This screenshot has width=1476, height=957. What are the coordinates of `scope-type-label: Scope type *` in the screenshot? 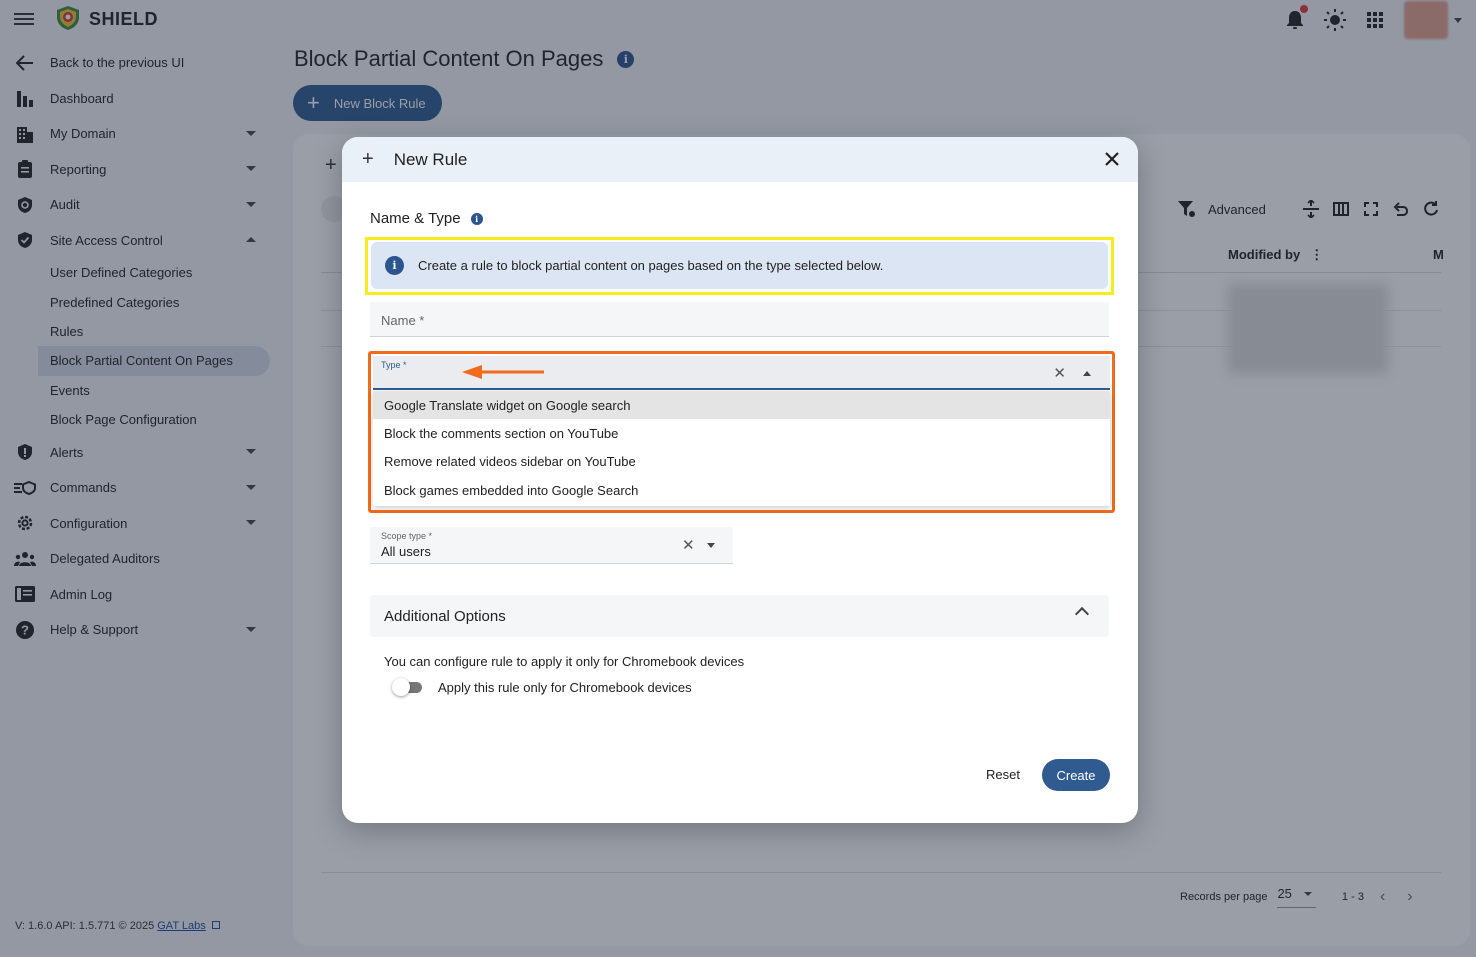 It's located at (407, 536).